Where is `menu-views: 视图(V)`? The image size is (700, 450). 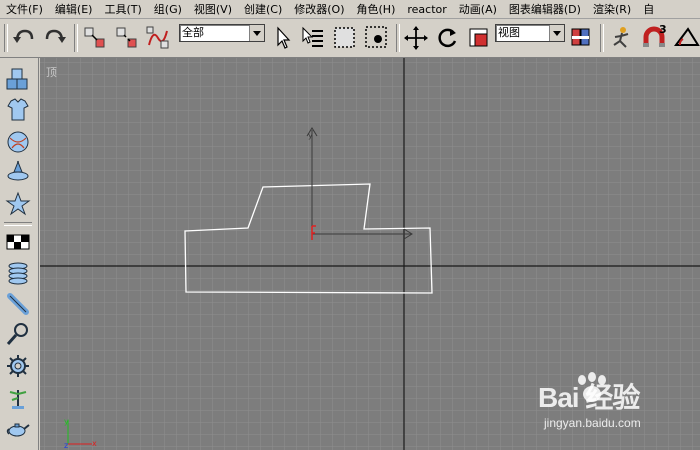
menu-views: 视图(V) is located at coordinates (213, 9).